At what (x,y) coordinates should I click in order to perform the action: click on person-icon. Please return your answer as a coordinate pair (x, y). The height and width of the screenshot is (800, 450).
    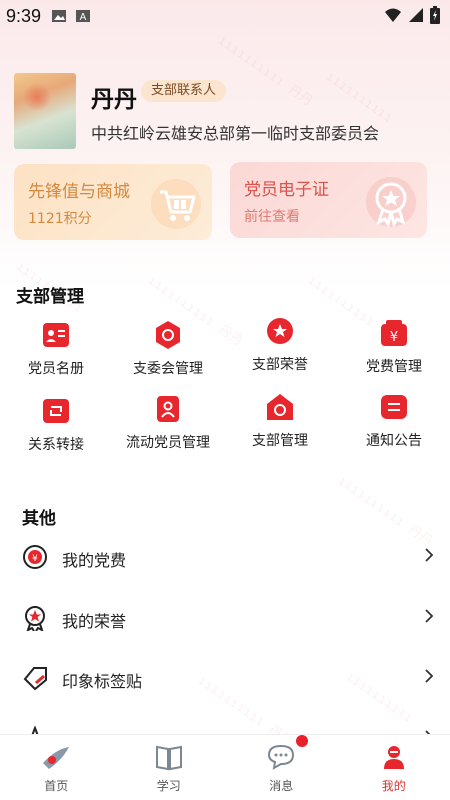
    Looking at the image, I should click on (393, 757).